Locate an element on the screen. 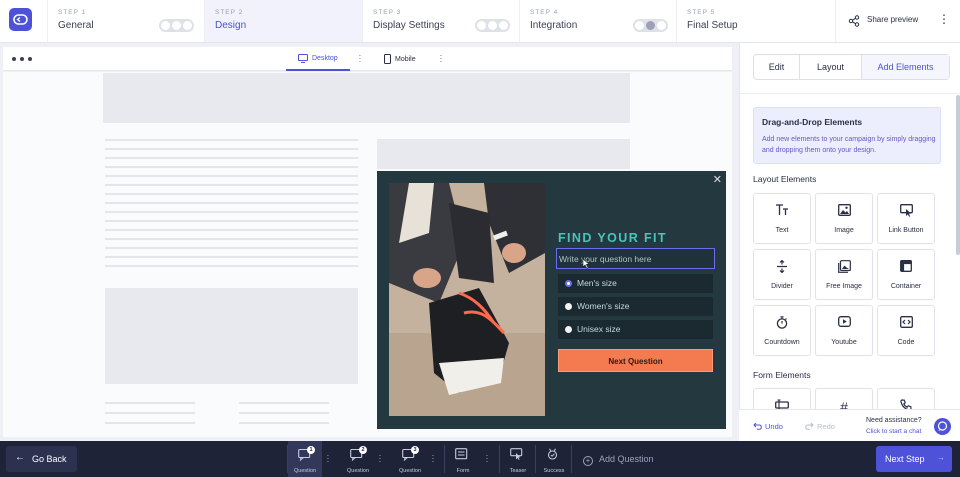 The image size is (960, 477). container-icon is located at coordinates (906, 267).